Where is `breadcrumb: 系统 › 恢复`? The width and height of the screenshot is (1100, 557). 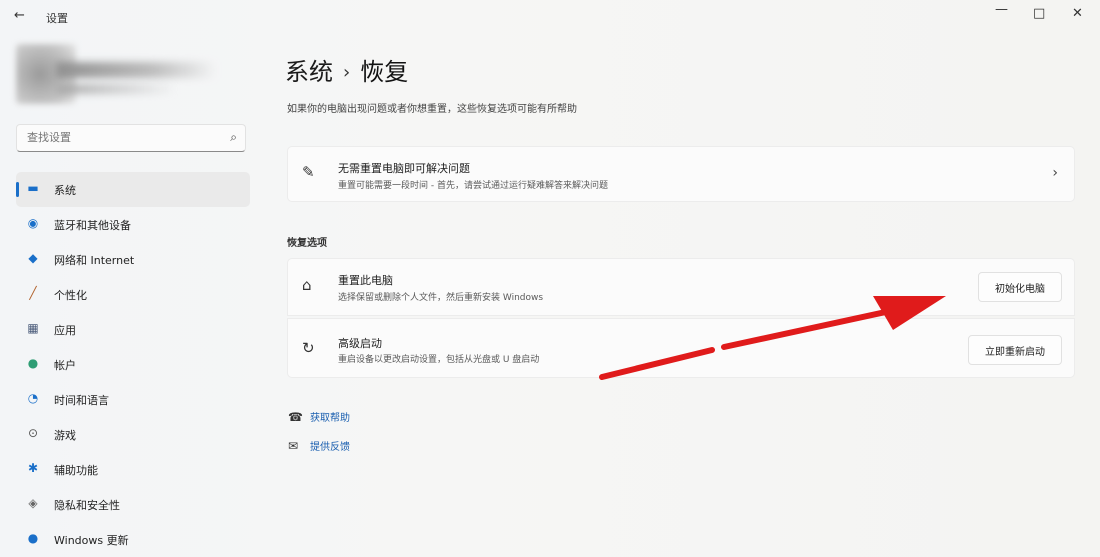
breadcrumb: 系统 › 恢复 is located at coordinates (346, 69).